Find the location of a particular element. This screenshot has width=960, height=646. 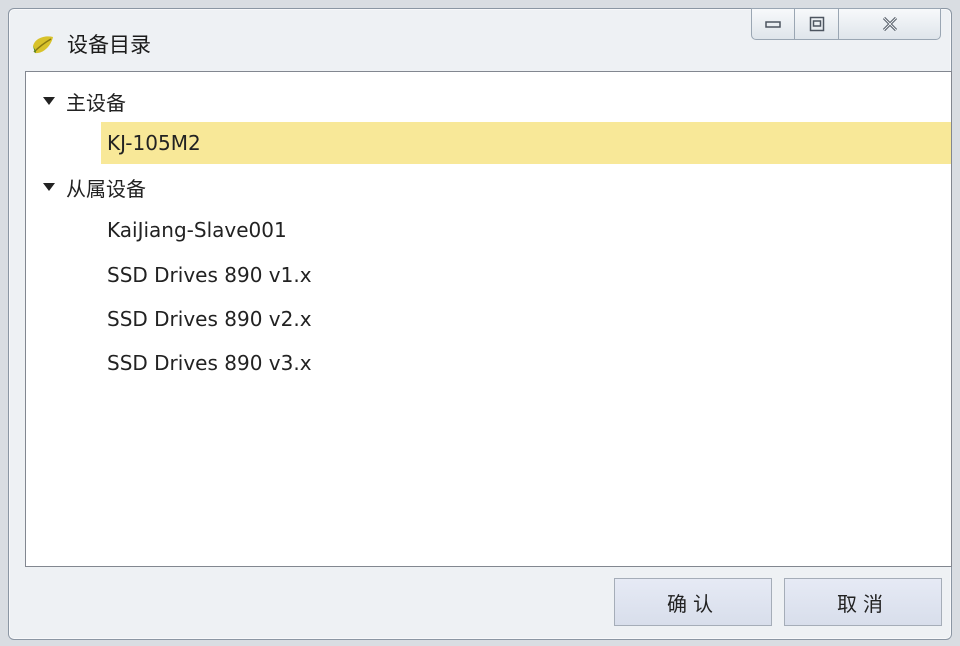

tree-item-row: SSD Drives 890 v3.x is located at coordinates (488, 363).